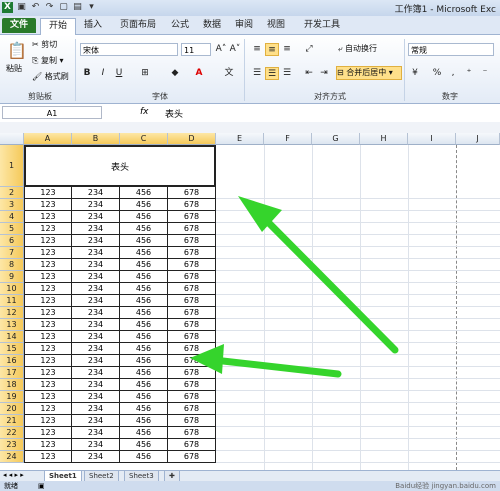 Image resolution: width=500 pixels, height=491 pixels. I want to click on status-bar: 就绪 ▣ Baidu经验 jingyan.baidu.com, so click(250, 486).